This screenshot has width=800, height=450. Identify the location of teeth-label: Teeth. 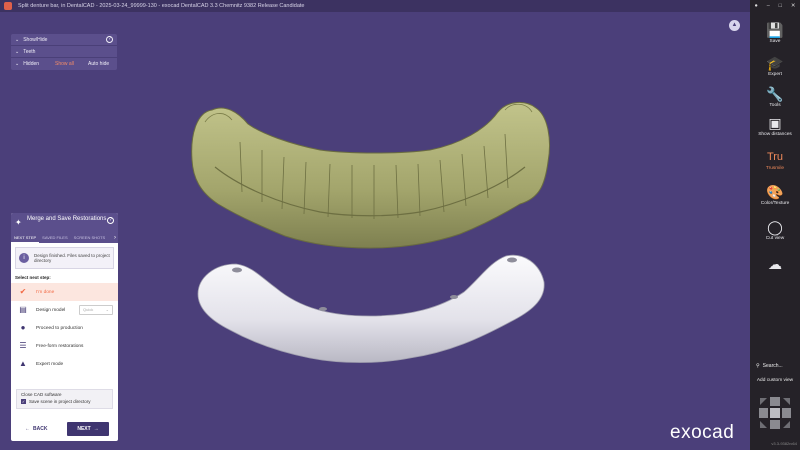
(29, 51).